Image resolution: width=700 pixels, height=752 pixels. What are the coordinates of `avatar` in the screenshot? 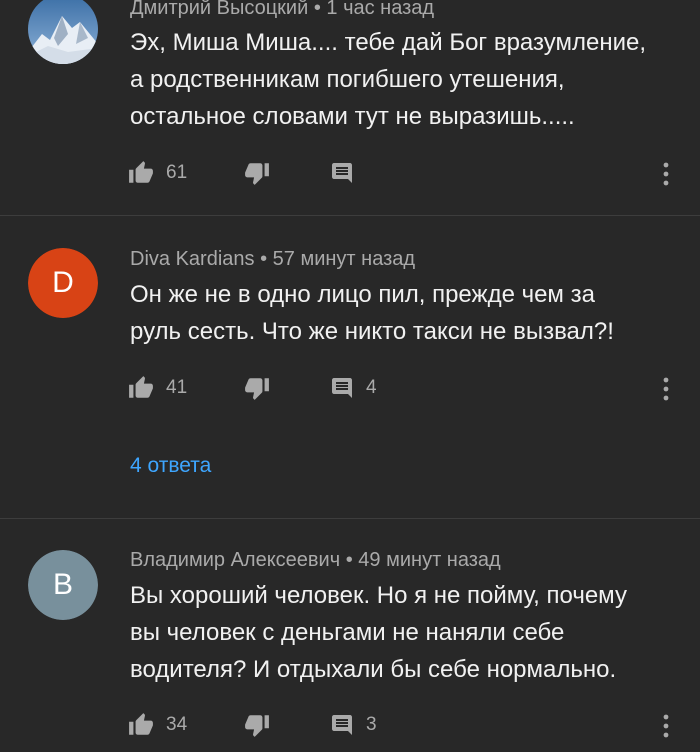 It's located at (63, 32).